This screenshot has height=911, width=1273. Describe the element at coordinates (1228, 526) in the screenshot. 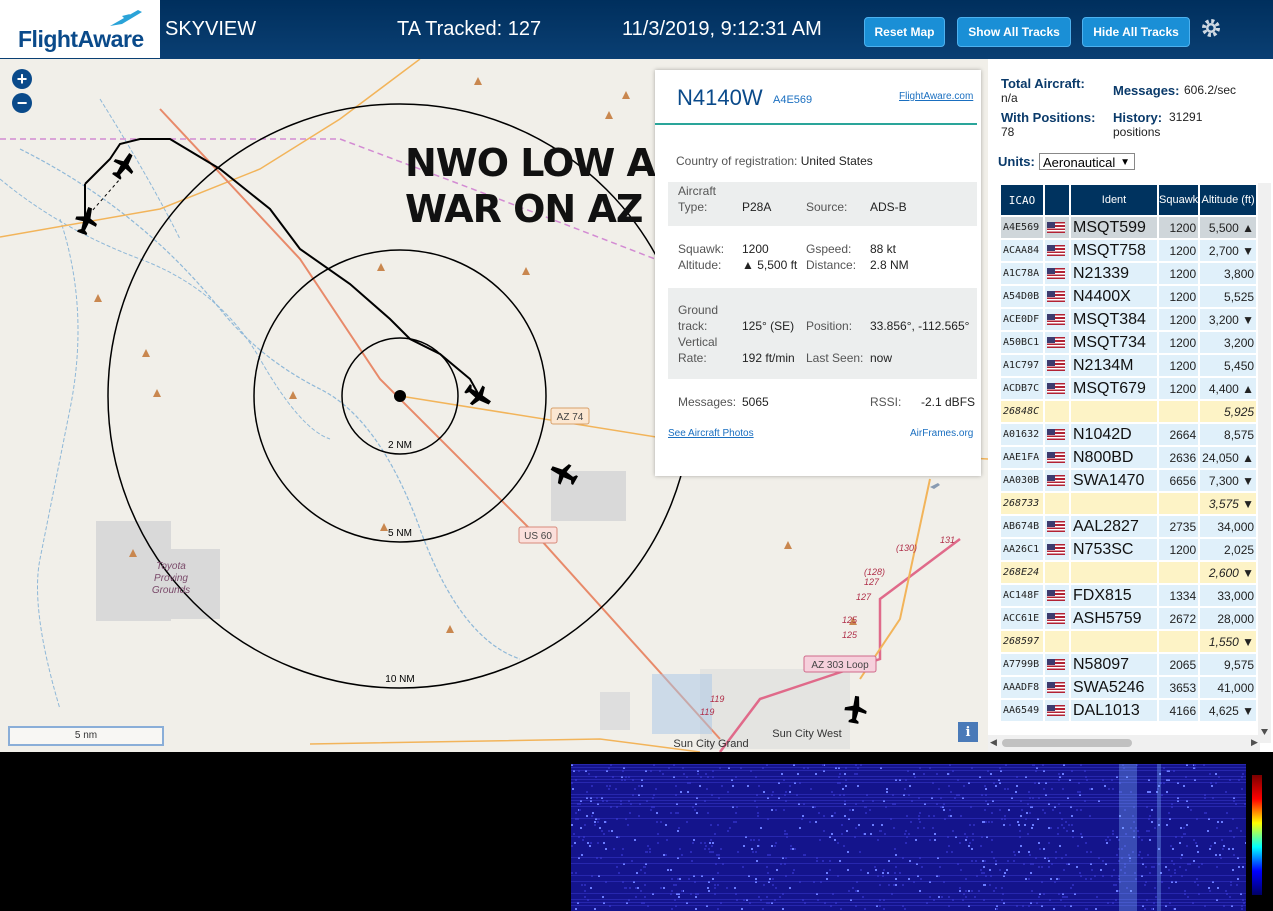

I see `cell-altitude: 34,000` at that location.